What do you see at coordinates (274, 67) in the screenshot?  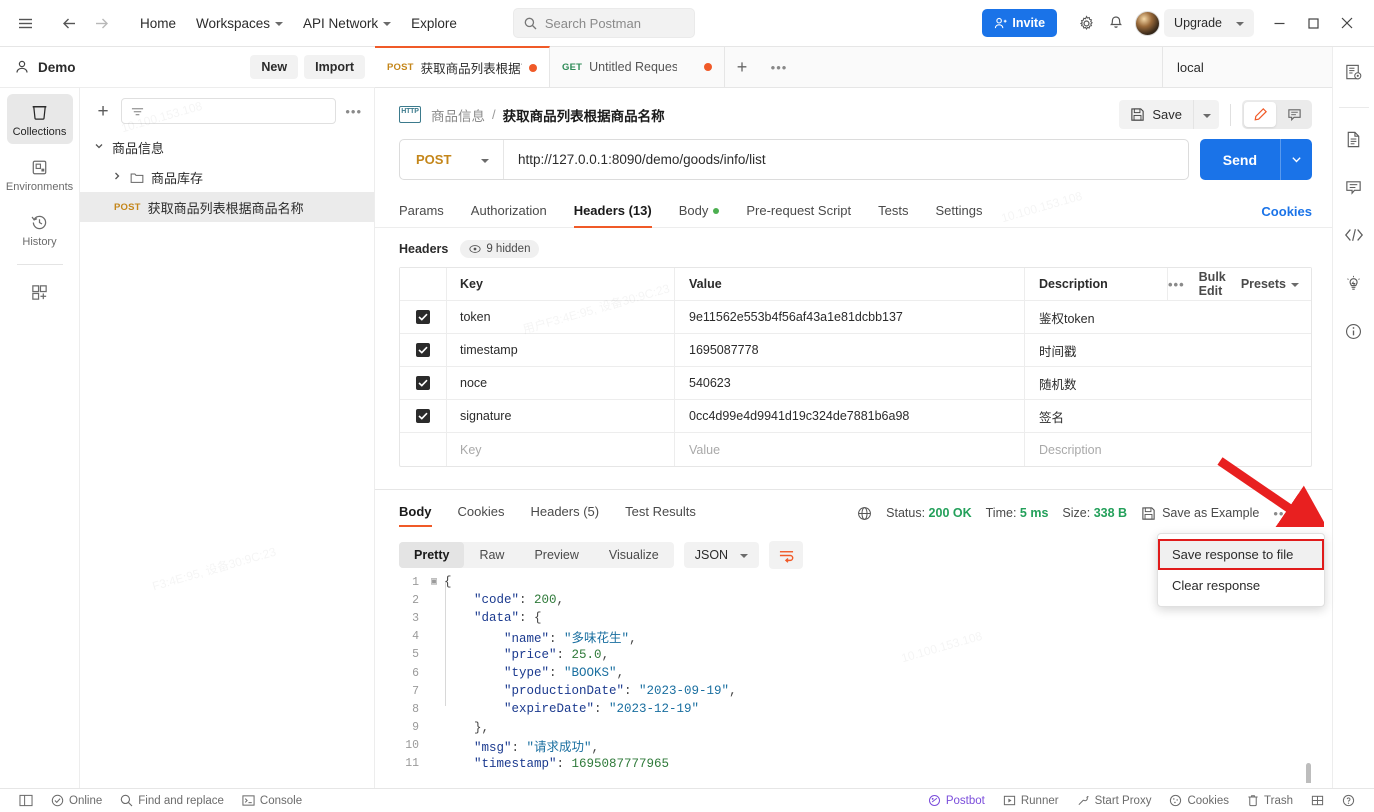 I see `new-button: New` at bounding box center [274, 67].